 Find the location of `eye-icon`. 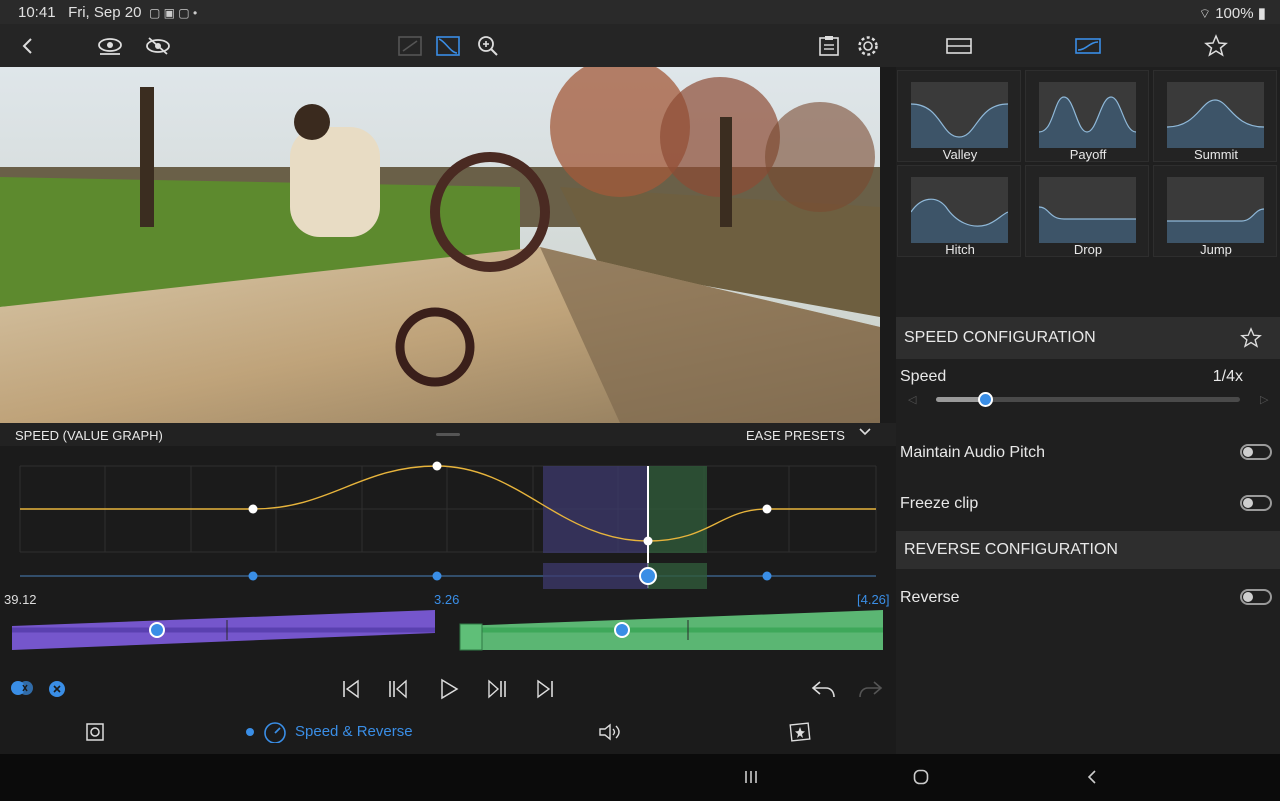

eye-icon is located at coordinates (110, 46).